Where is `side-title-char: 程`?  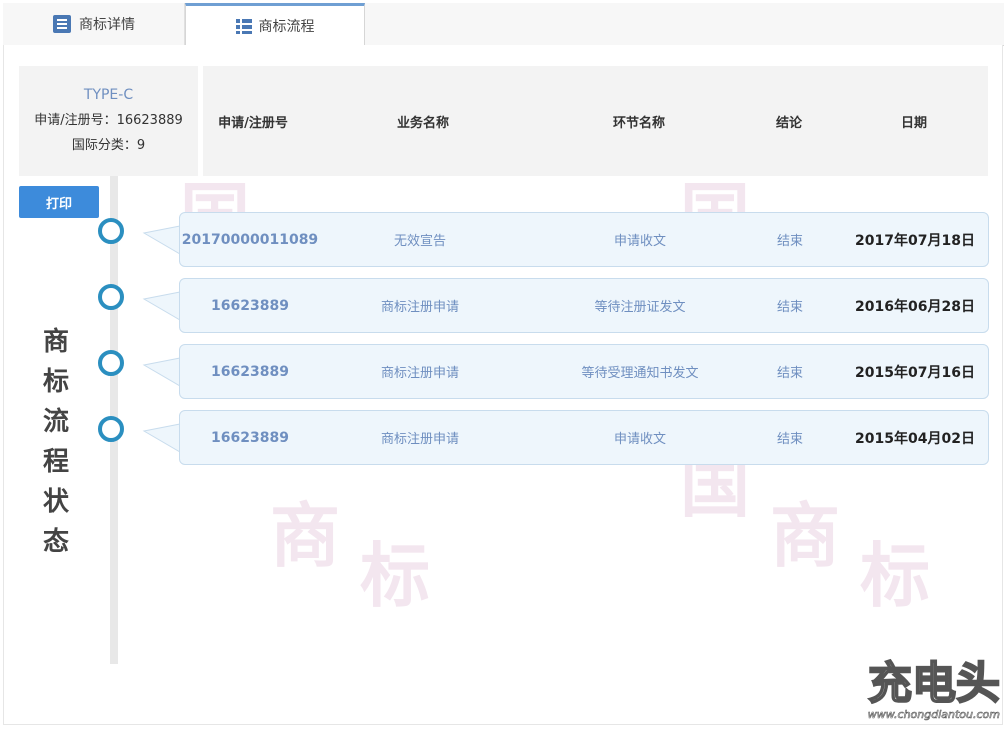 side-title-char: 程 is located at coordinates (55, 462).